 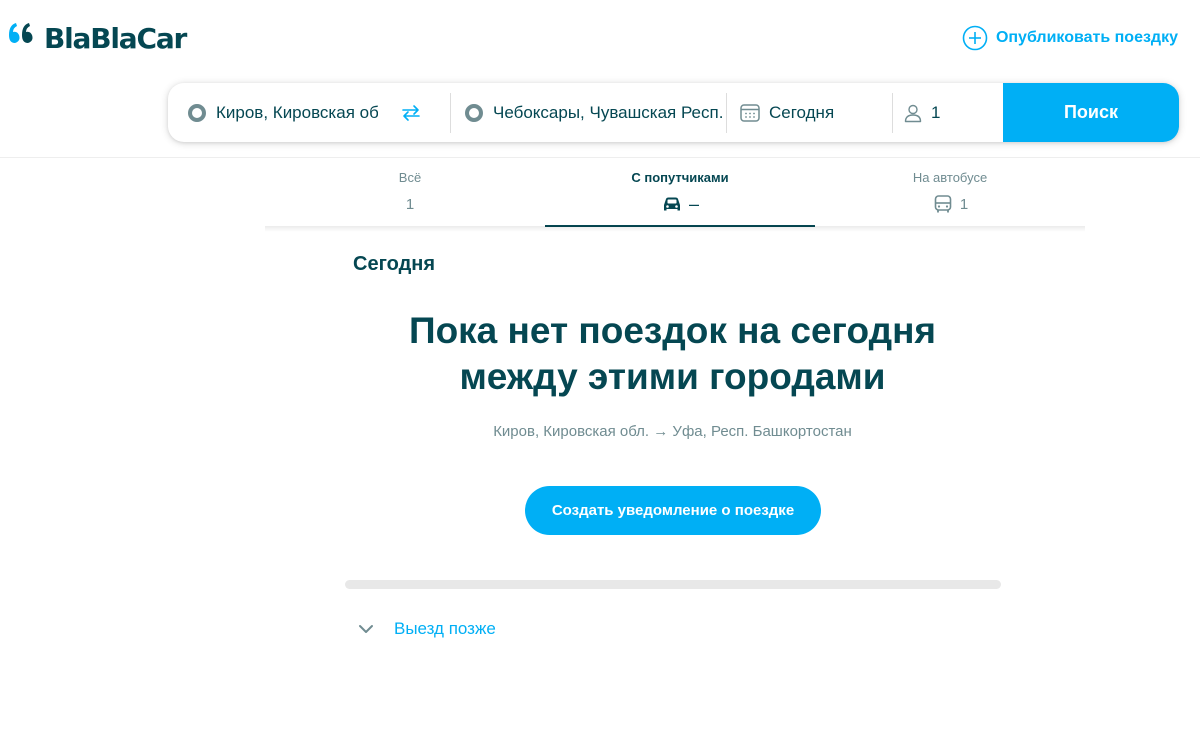 What do you see at coordinates (394, 264) in the screenshot?
I see `day-heading: Сегодня` at bounding box center [394, 264].